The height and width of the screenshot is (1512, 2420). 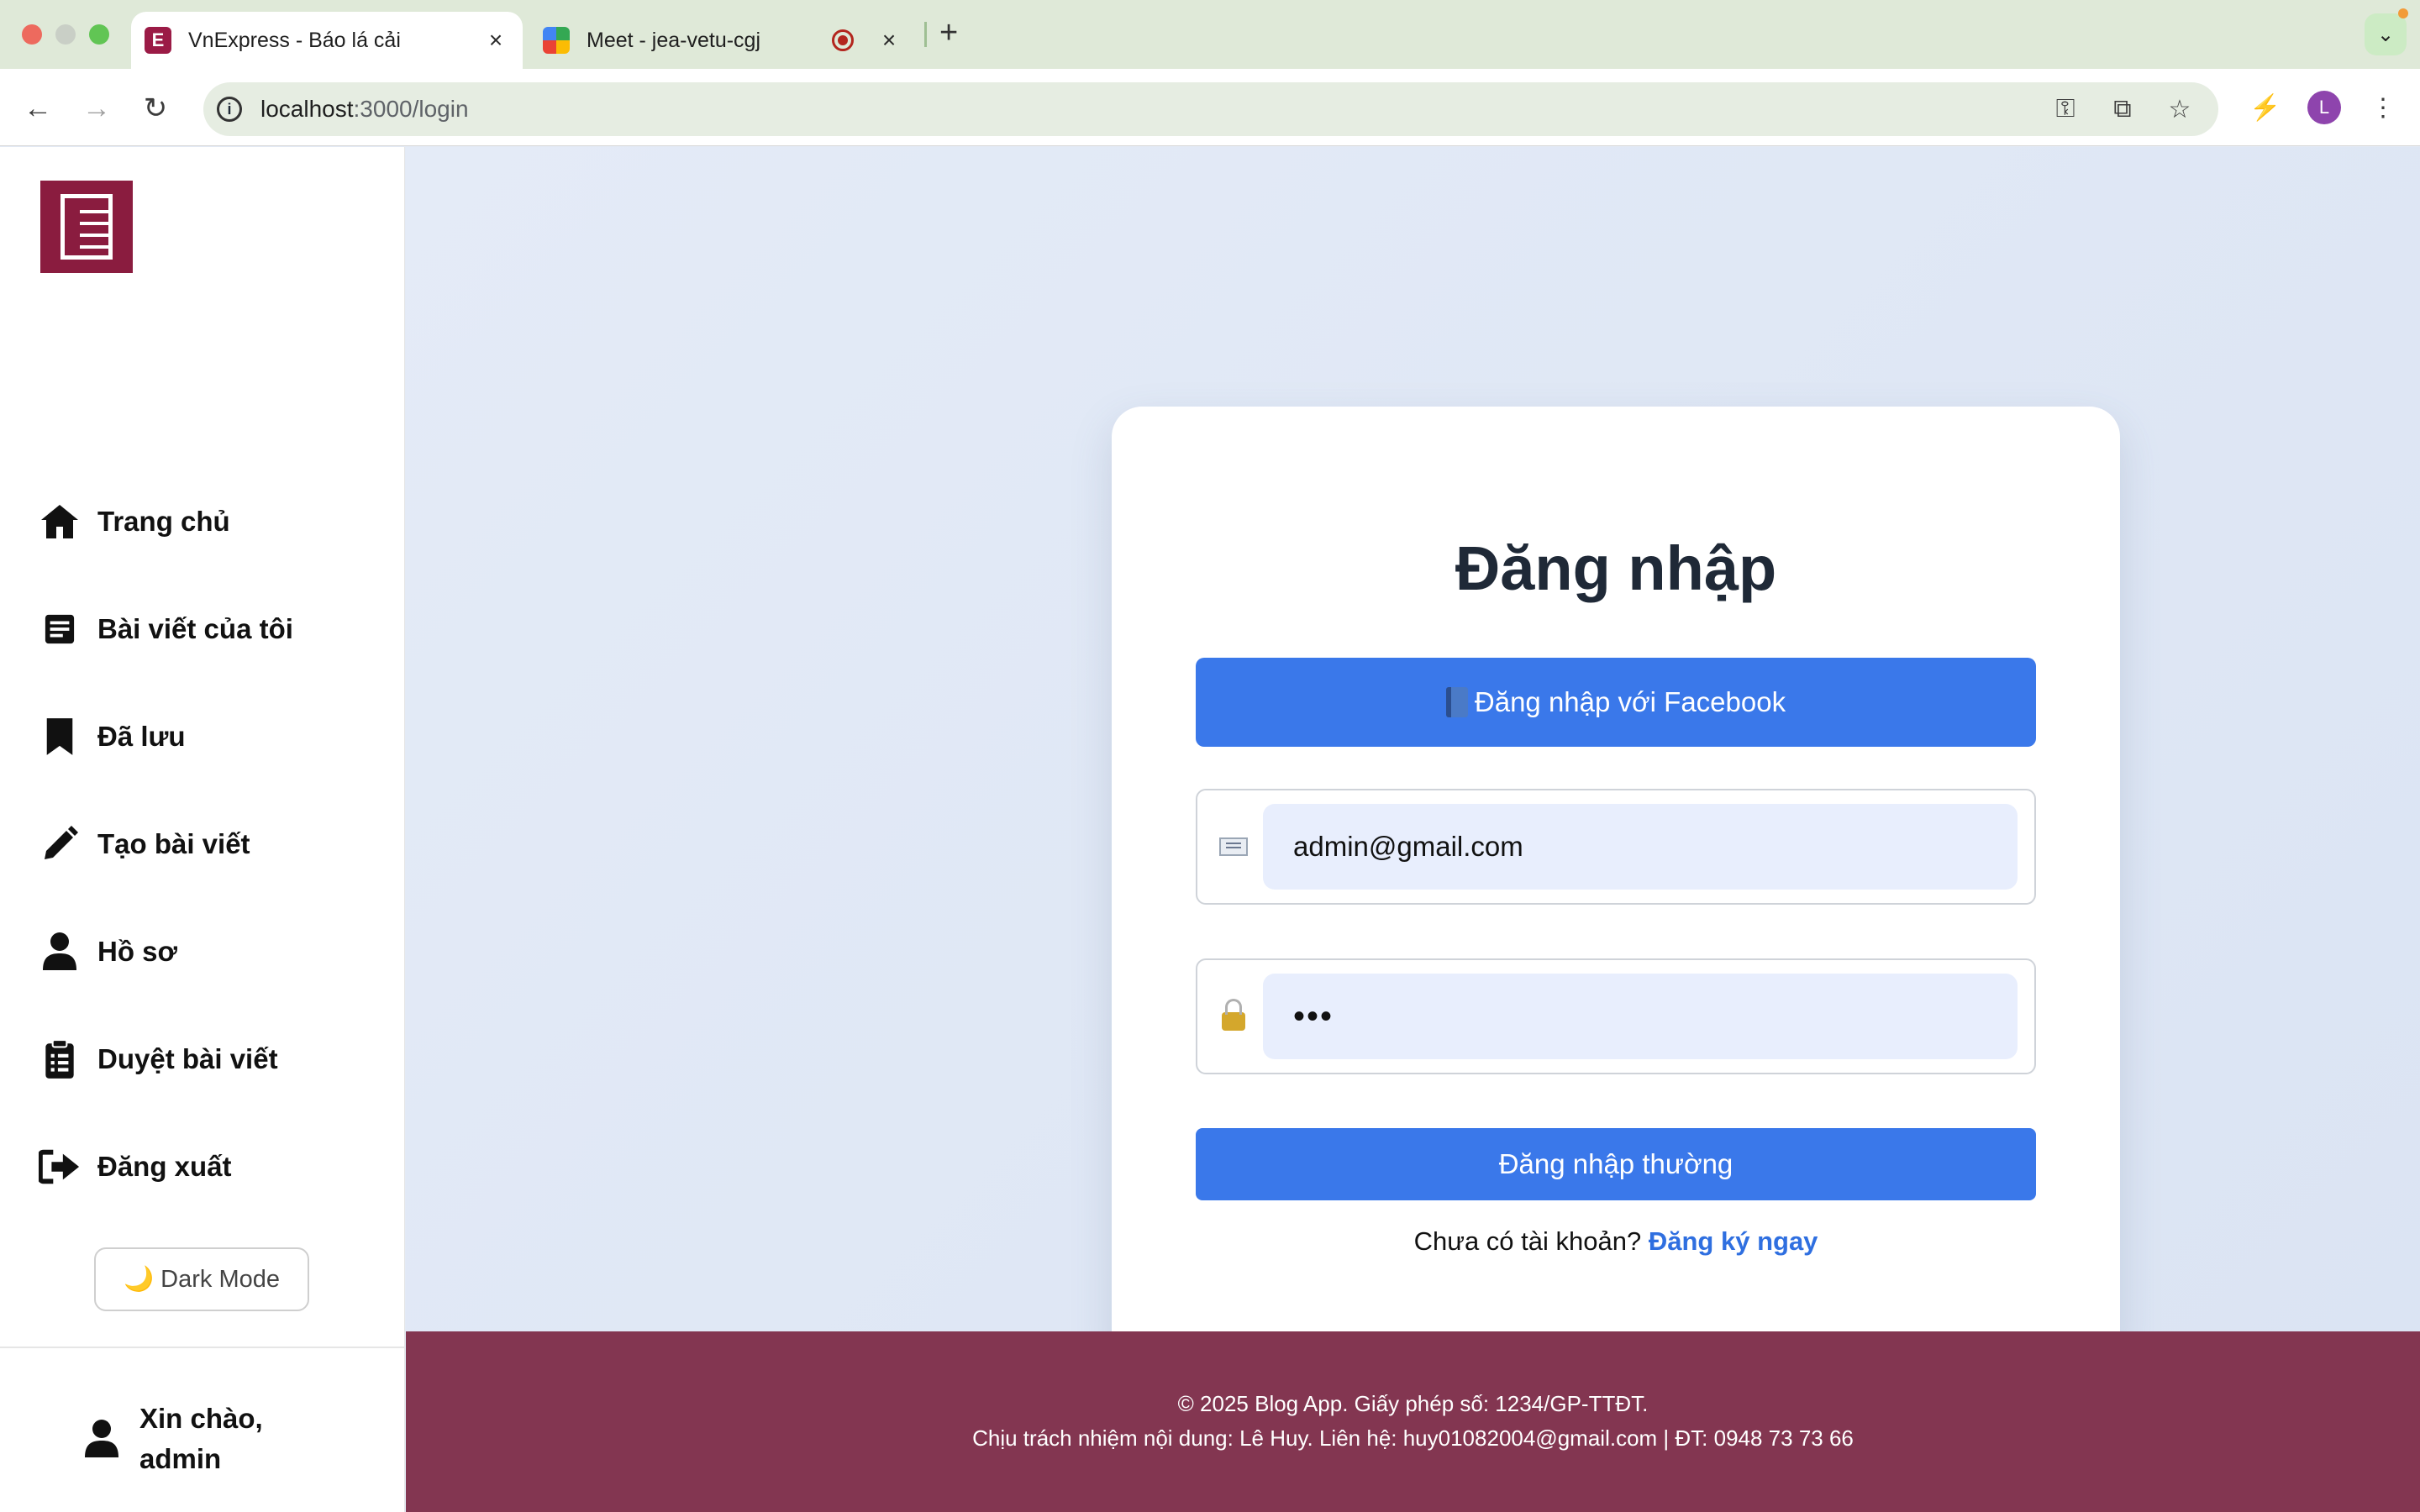 I want to click on address-bar: i localhost:3000/login ⚿ ⧉ ☆, so click(x=1210, y=109).